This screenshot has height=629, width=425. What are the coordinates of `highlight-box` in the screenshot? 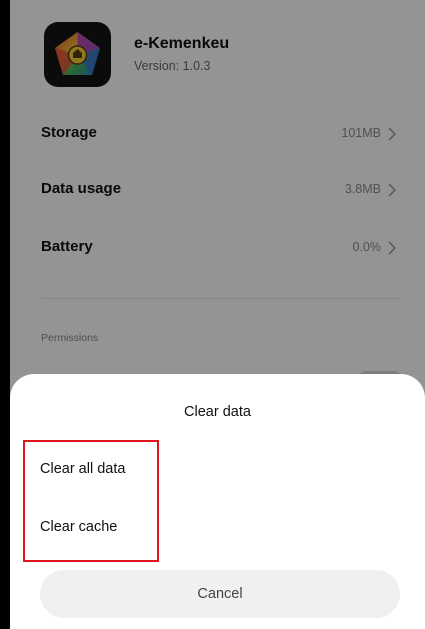 It's located at (91, 501).